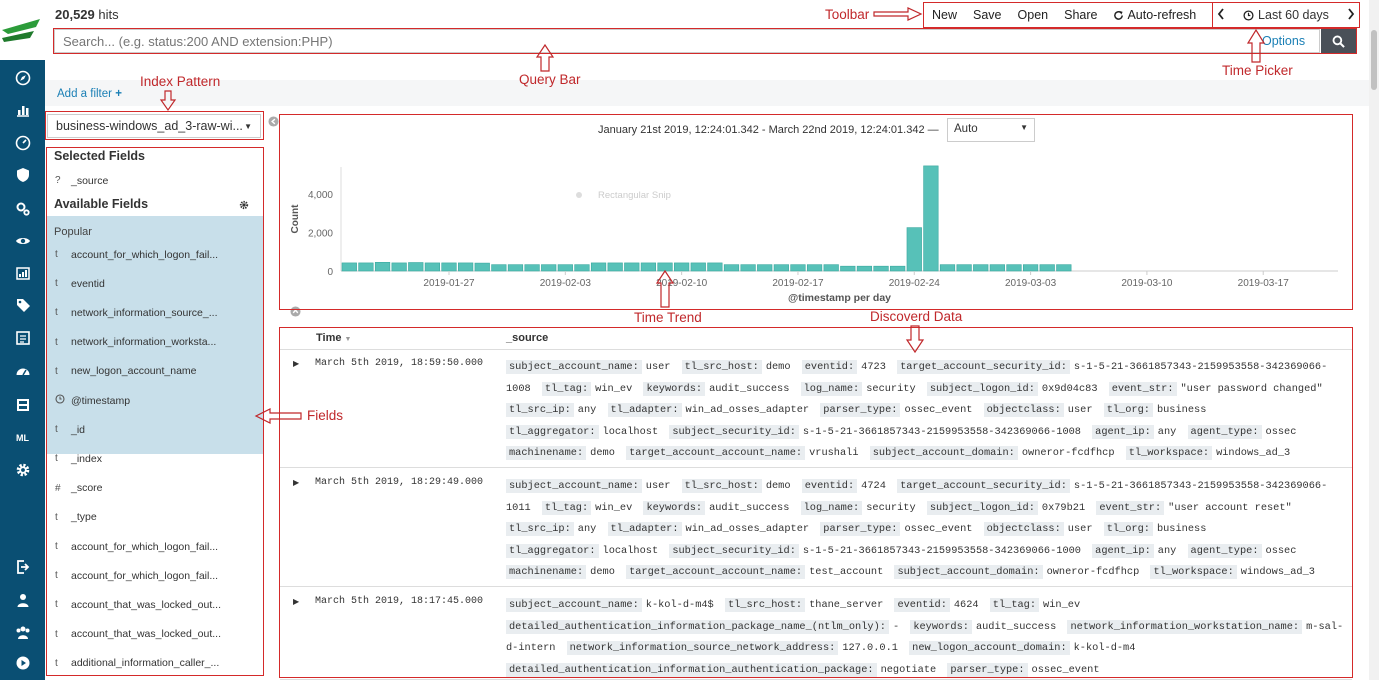  I want to click on time-picker-arrow, so click(1256, 45).